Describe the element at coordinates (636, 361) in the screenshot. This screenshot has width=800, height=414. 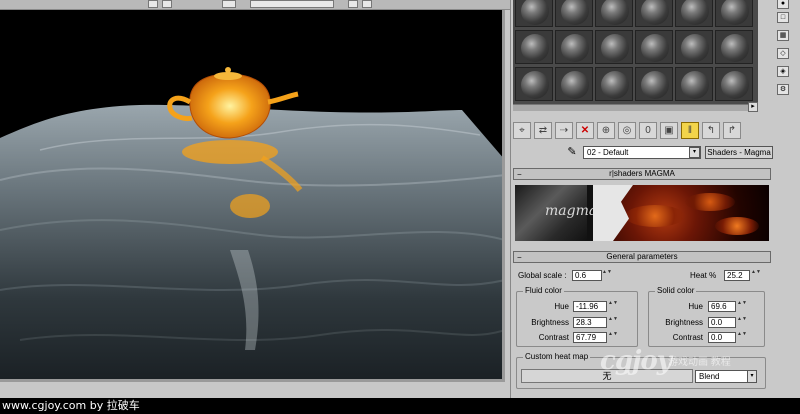
I see `cgjoy-watermark-logo: cgjoy` at that location.